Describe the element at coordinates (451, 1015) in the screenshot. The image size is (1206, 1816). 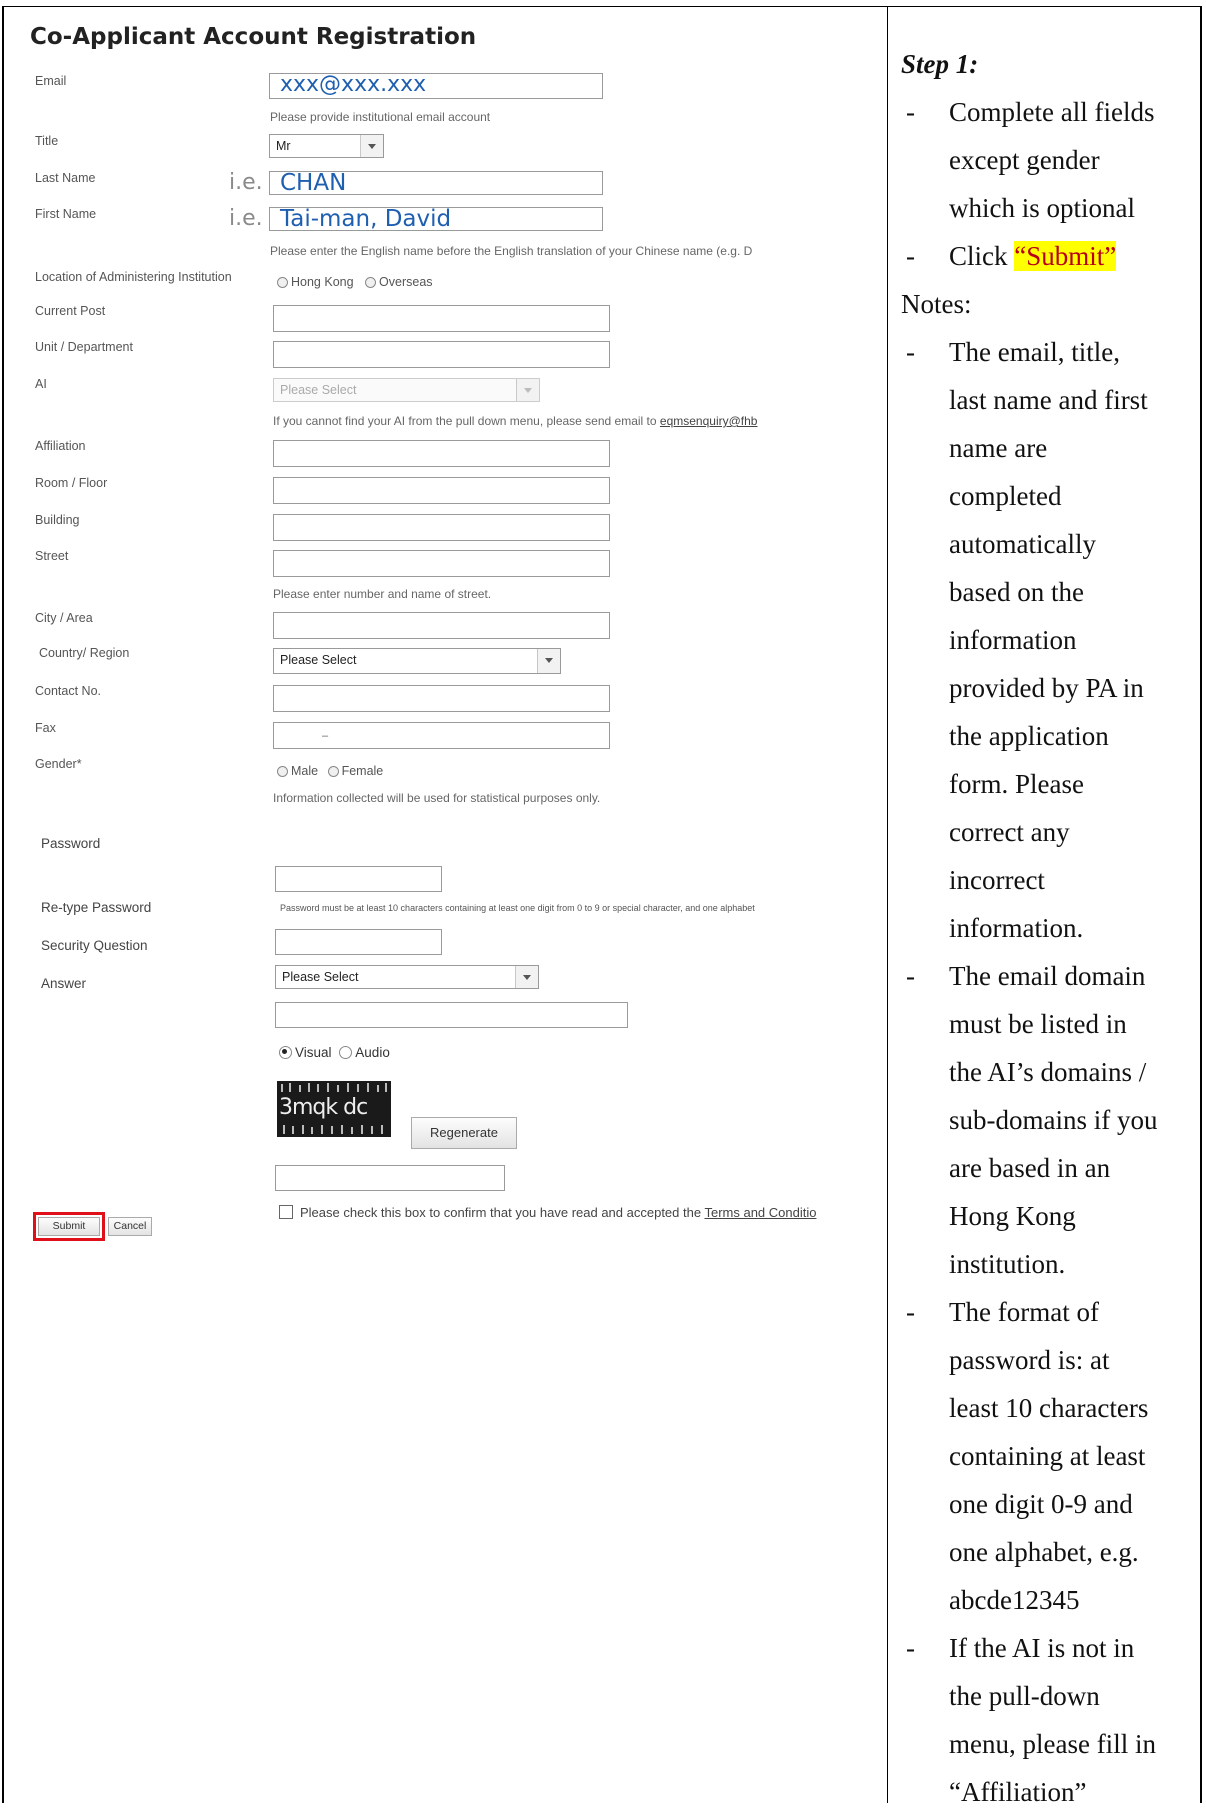
I see `answer-field` at that location.